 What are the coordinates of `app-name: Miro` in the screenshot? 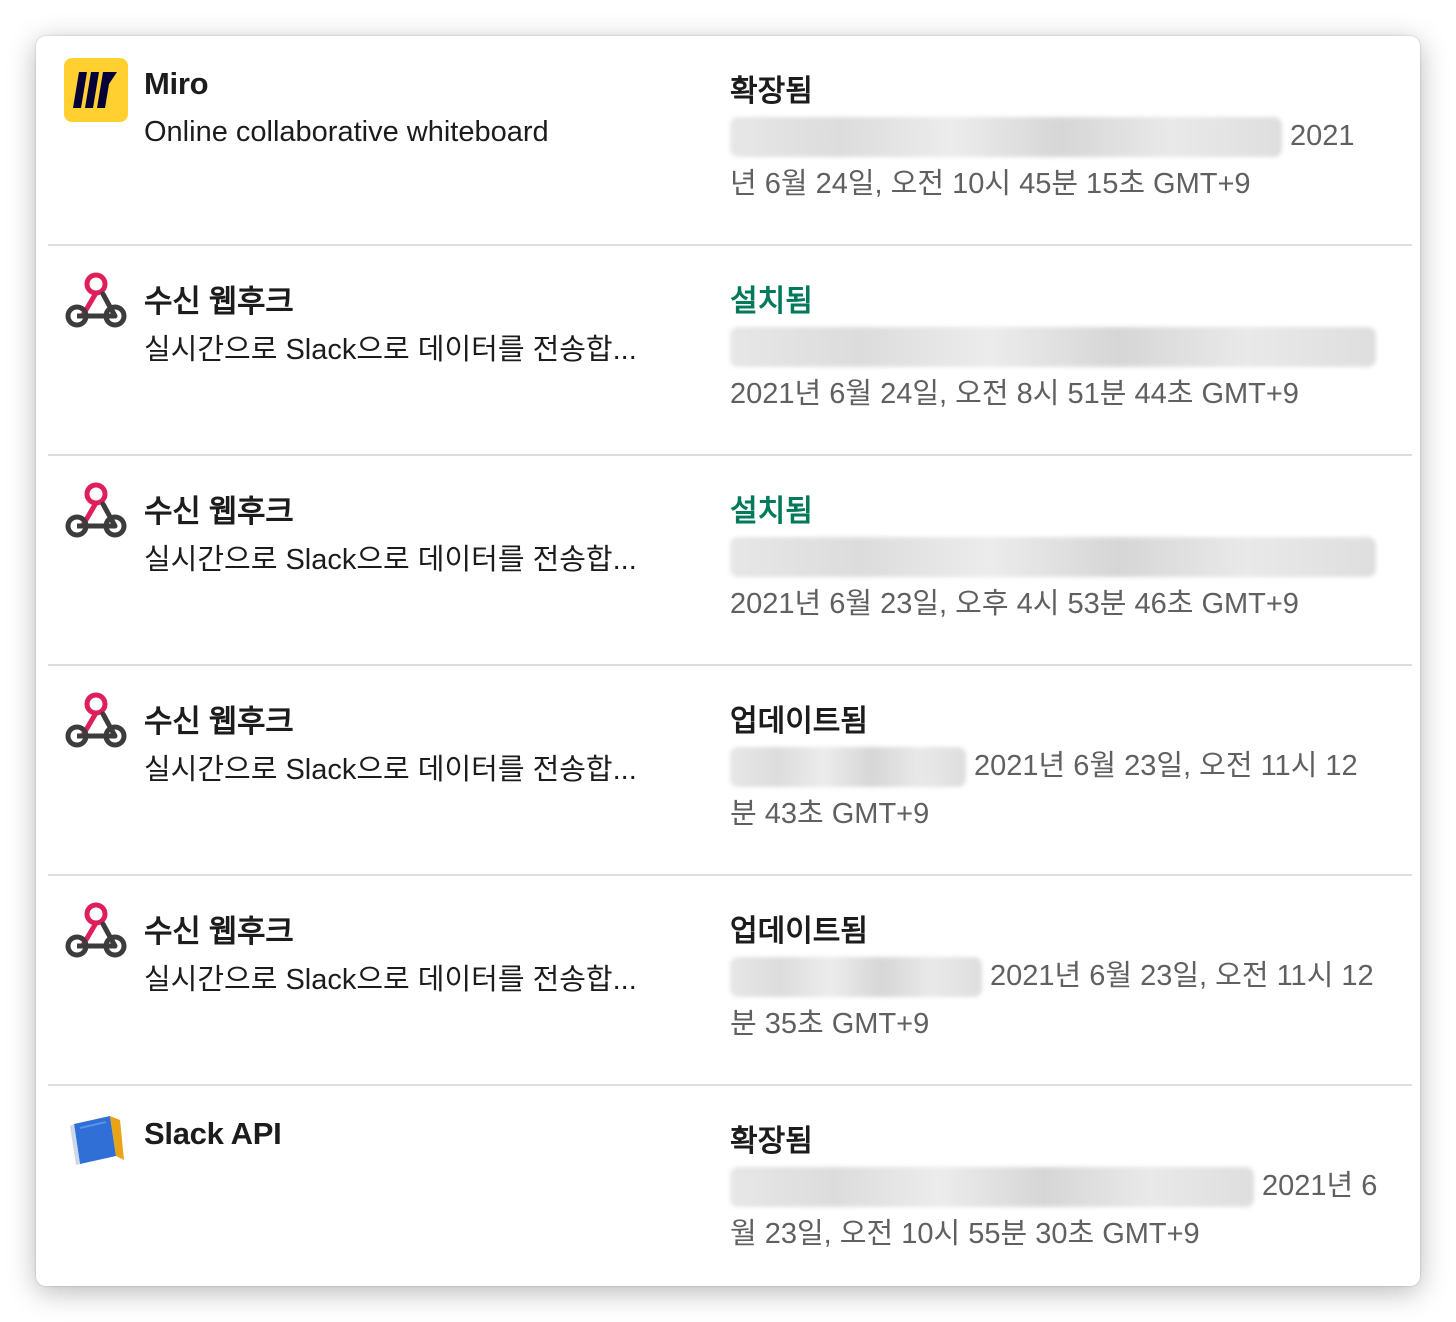 It's located at (176, 84).